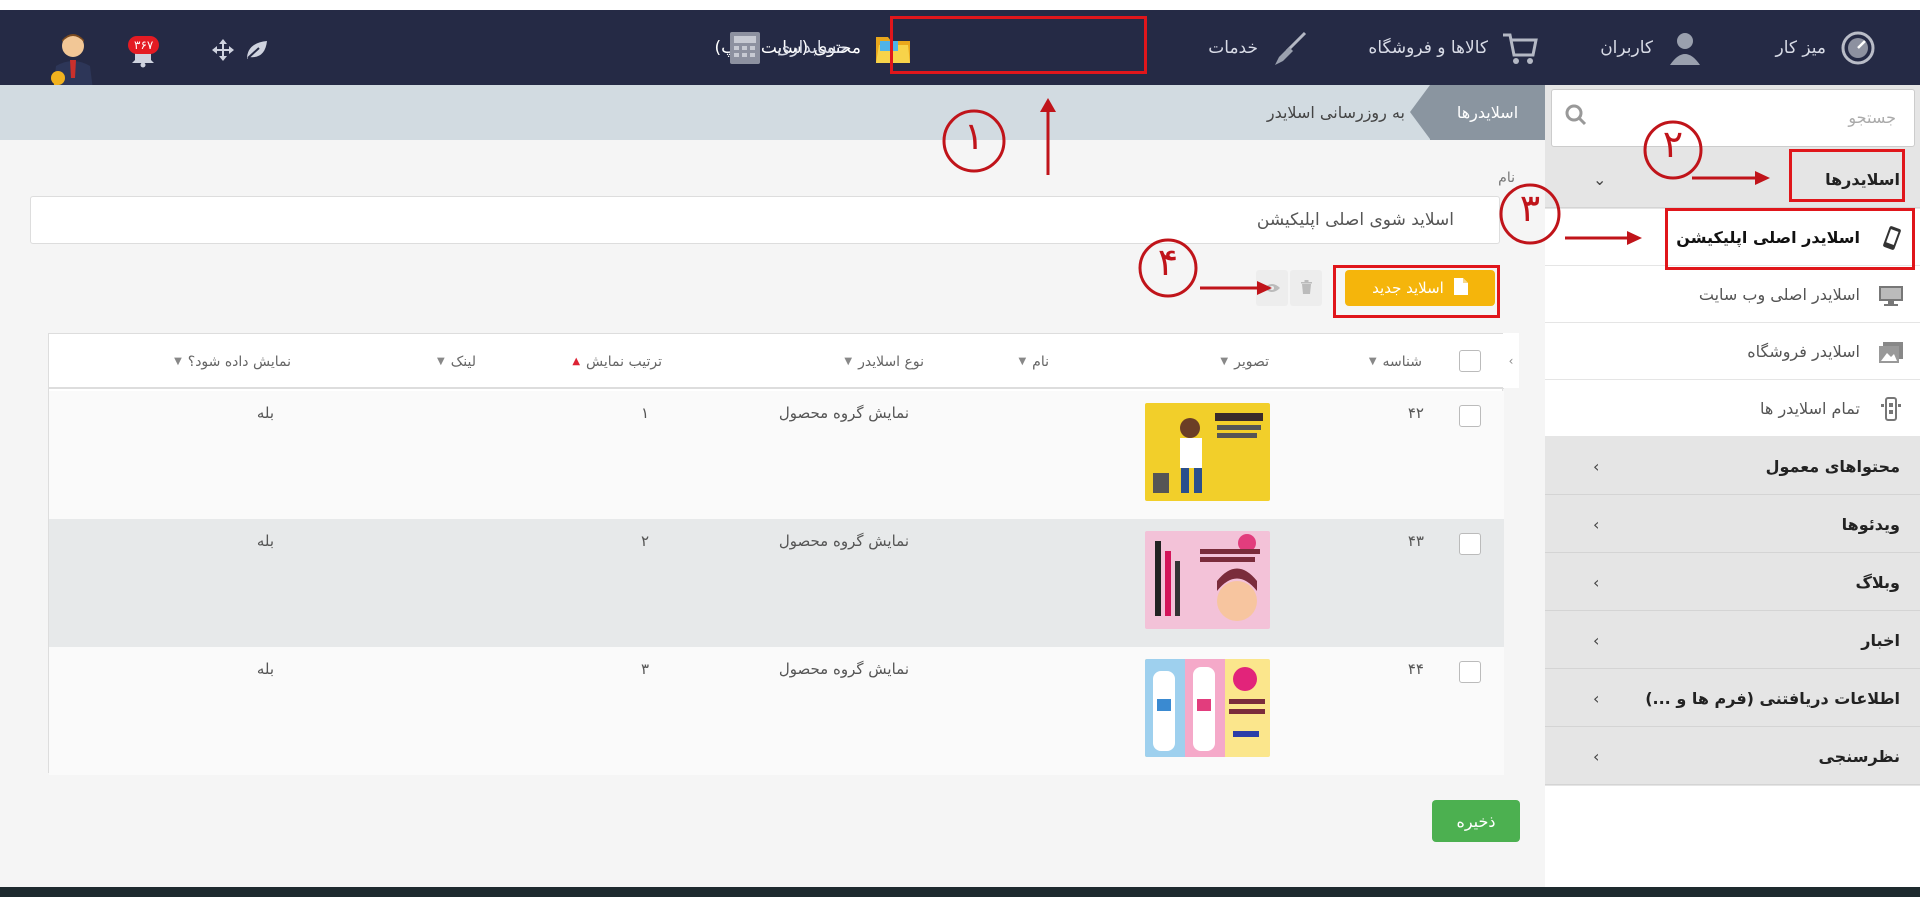 This screenshot has height=897, width=1920. Describe the element at coordinates (1168, 262) in the screenshot. I see `annotation-number-4: ۴` at that location.